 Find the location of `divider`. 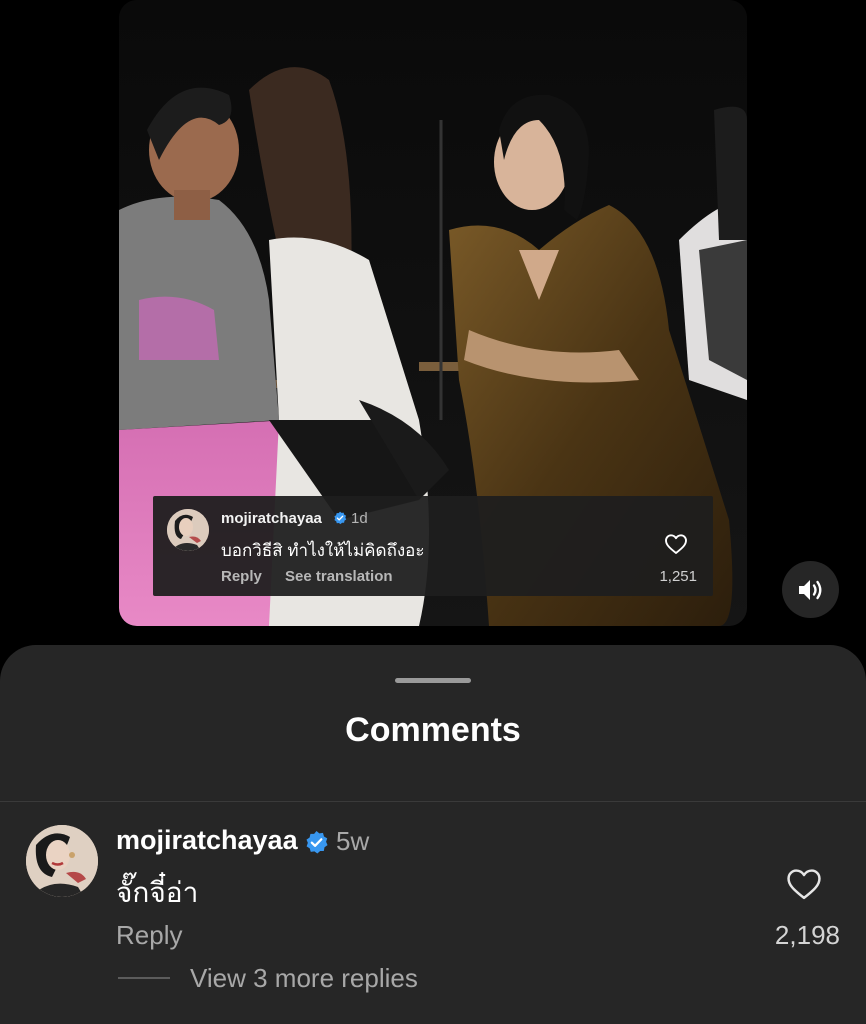

divider is located at coordinates (433, 801).